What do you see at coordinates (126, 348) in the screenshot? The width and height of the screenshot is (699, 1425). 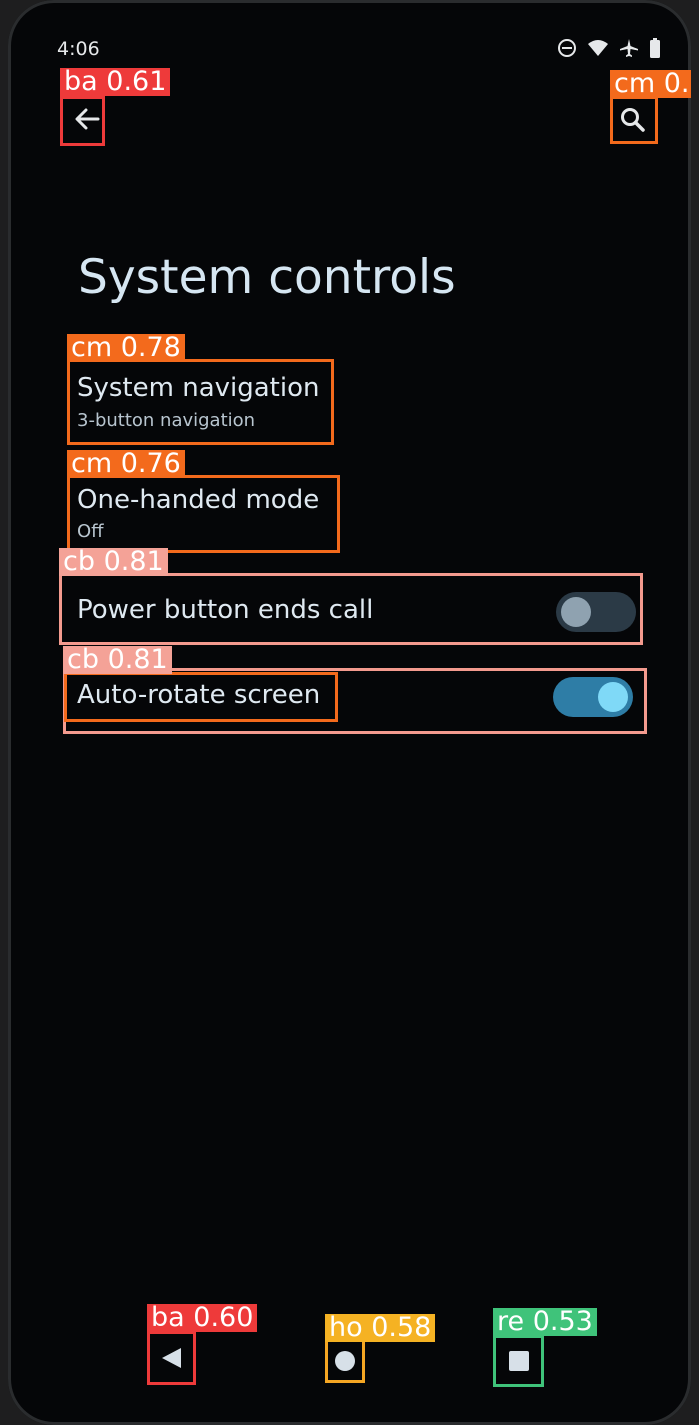 I see `detection-label-system-navigation: cm 0.78` at bounding box center [126, 348].